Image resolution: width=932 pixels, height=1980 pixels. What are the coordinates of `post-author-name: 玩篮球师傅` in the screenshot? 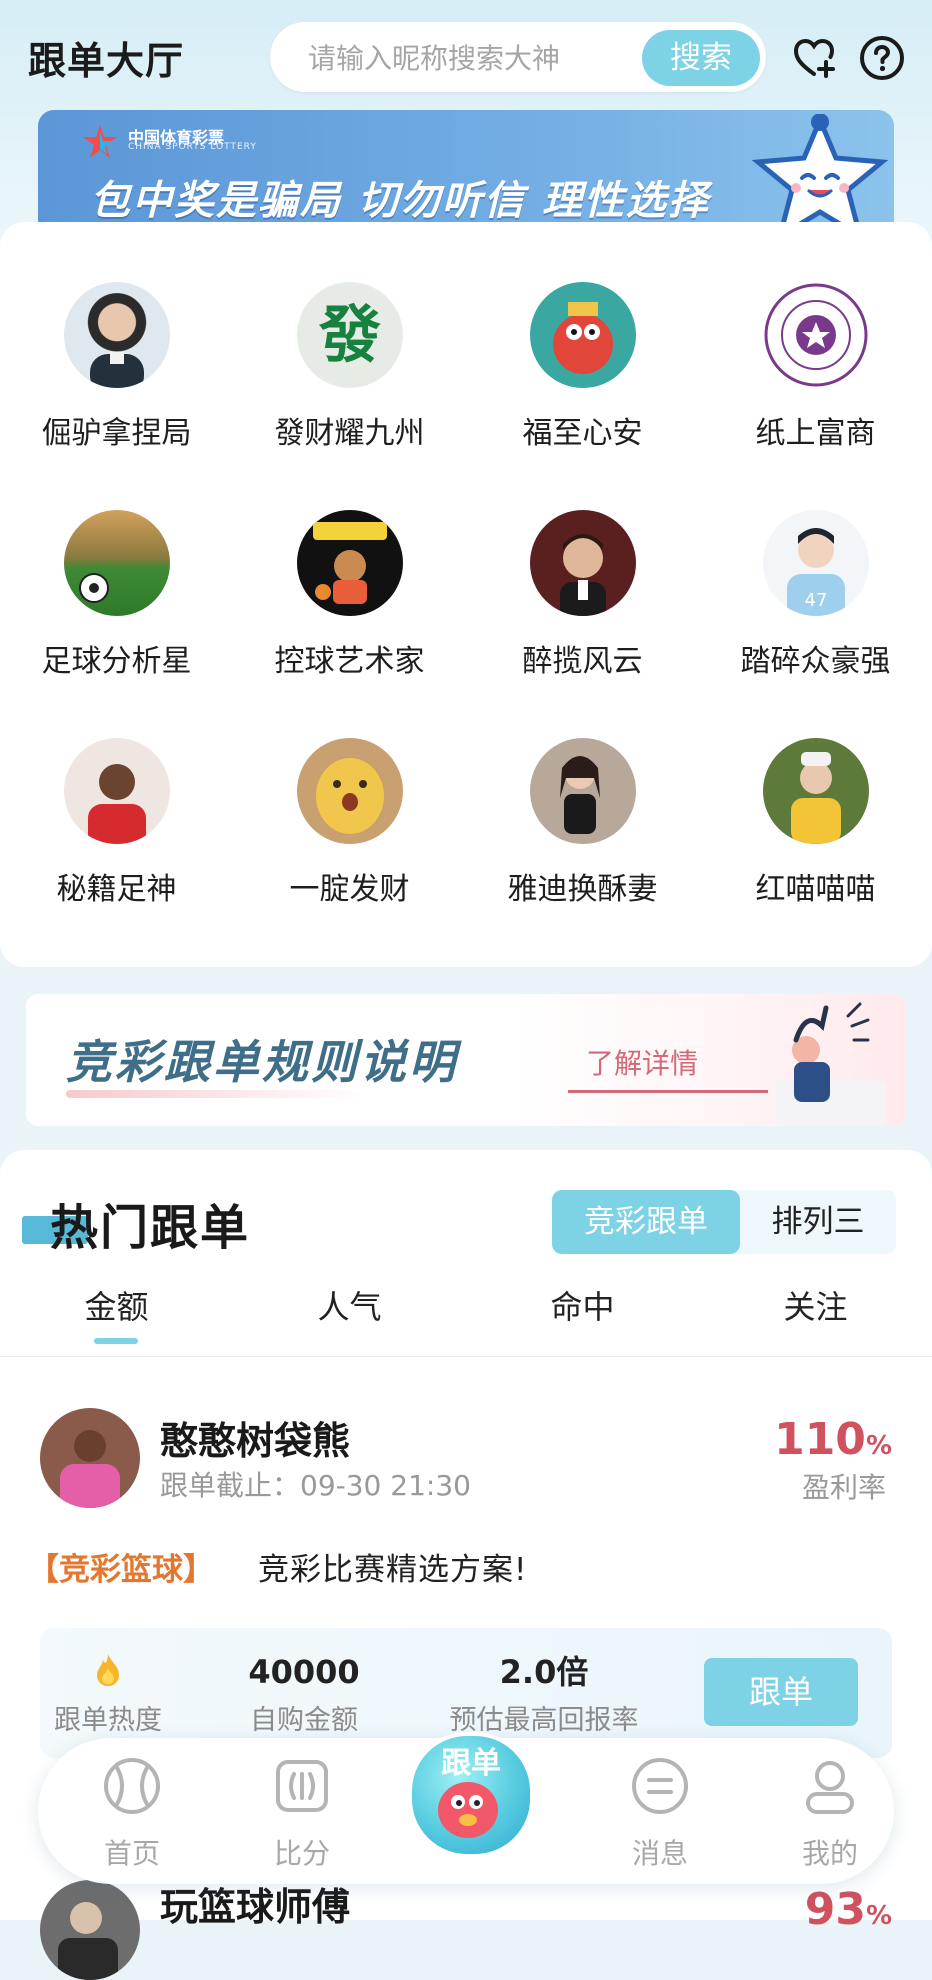 It's located at (255, 1903).